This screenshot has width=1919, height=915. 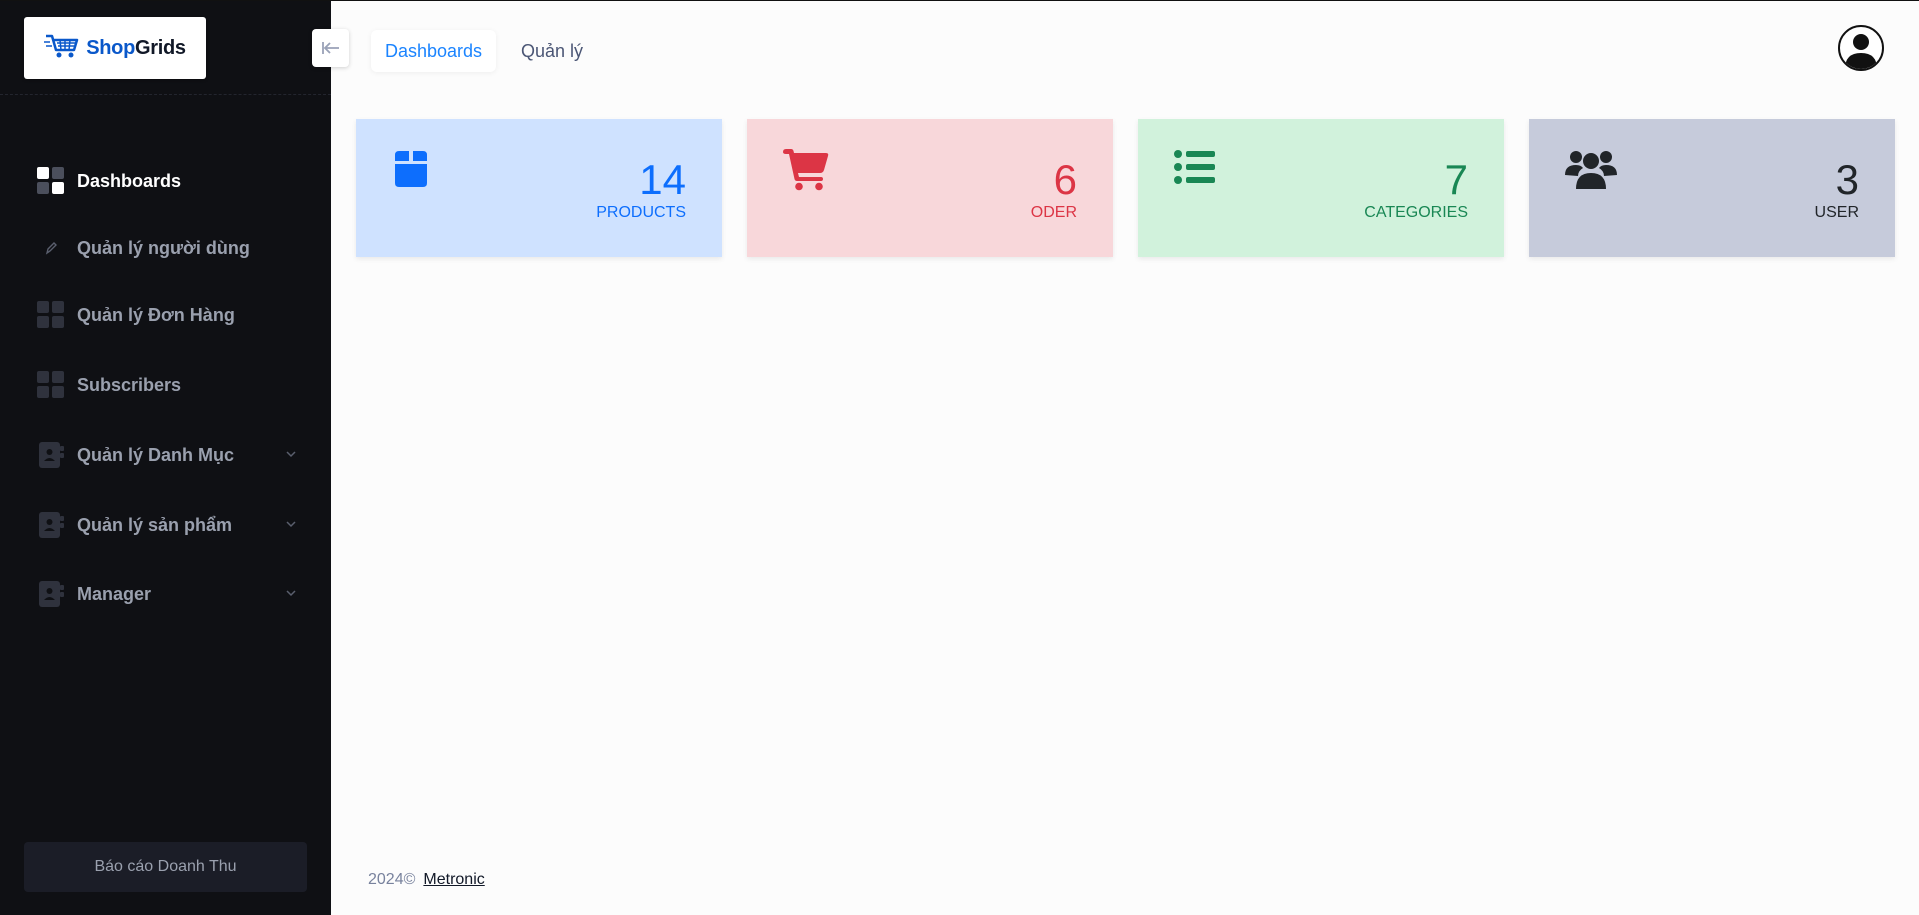 What do you see at coordinates (1861, 51) in the screenshot?
I see `user-avatar-icon` at bounding box center [1861, 51].